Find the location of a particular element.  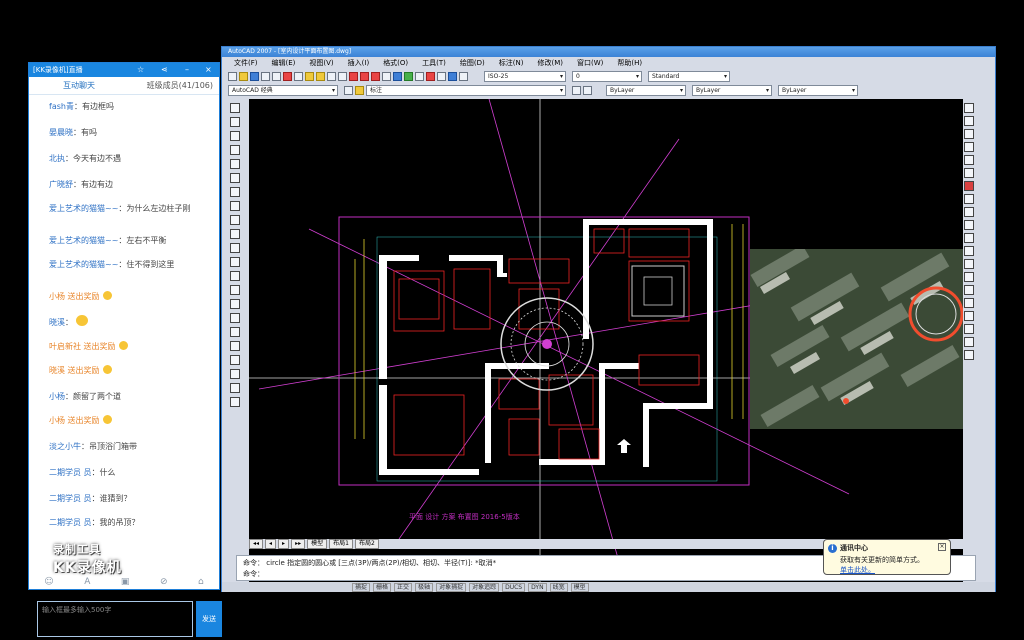

tab-nav-icon: ▸ is located at coordinates (284, 544).